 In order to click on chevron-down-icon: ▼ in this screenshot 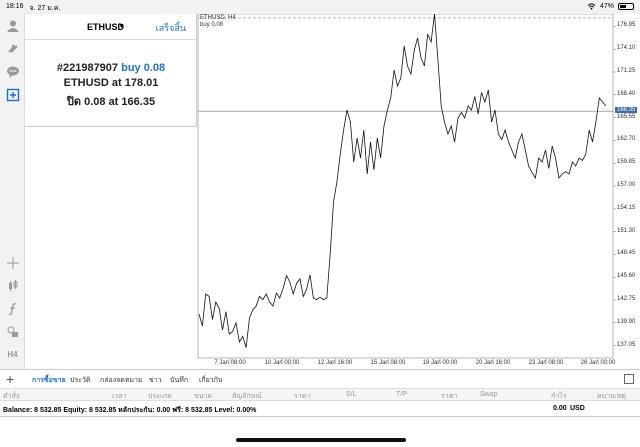, I will do `click(121, 26)`.